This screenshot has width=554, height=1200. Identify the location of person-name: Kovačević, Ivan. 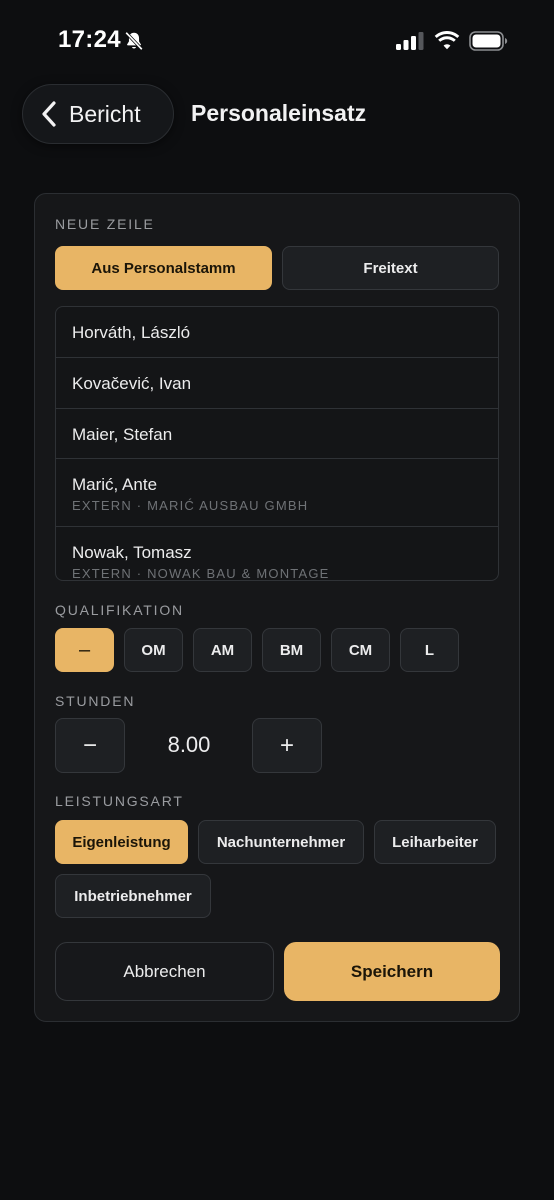
(132, 383).